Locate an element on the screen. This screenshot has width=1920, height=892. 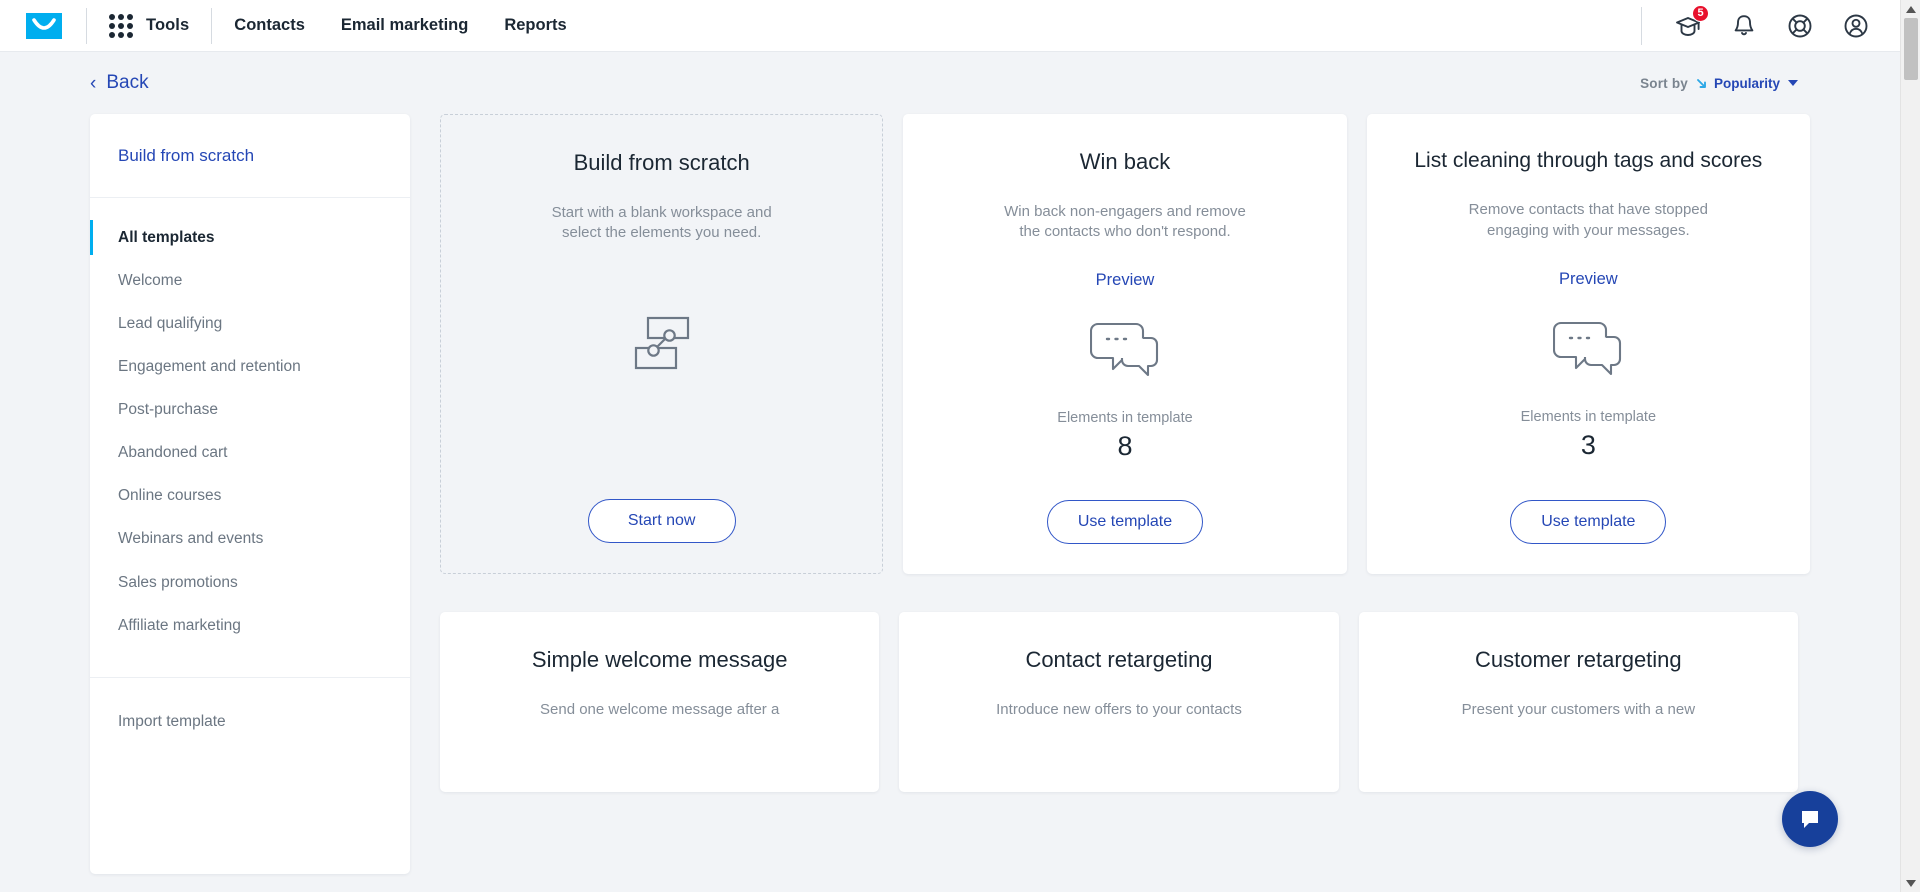
sidebar-item-post-purchase: Post-purchase is located at coordinates (250, 410).